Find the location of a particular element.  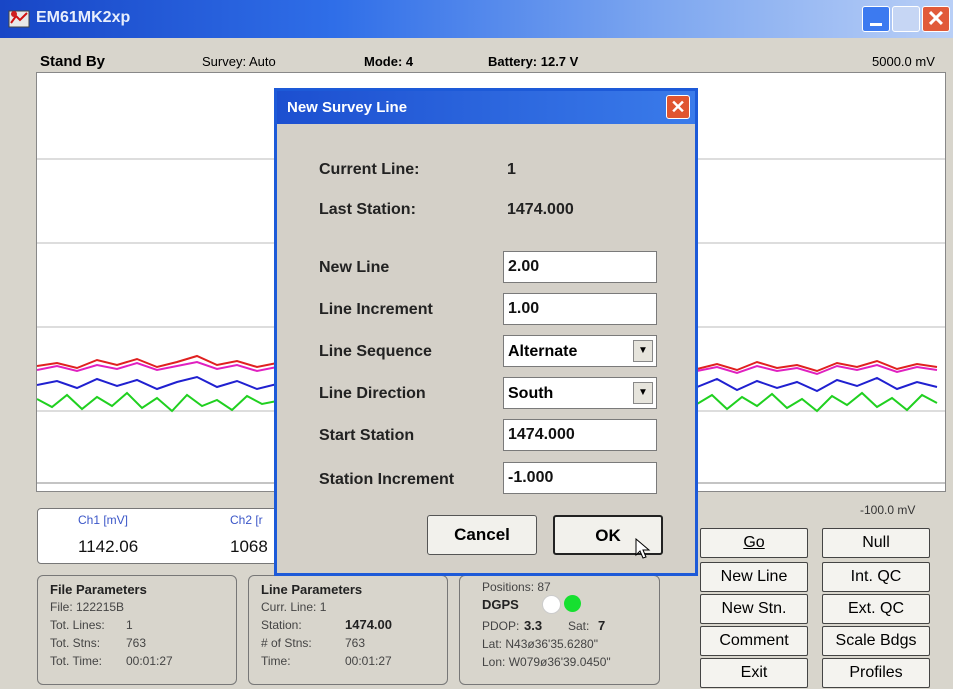

int-qc-label: Int. QC is located at coordinates (876, 576).